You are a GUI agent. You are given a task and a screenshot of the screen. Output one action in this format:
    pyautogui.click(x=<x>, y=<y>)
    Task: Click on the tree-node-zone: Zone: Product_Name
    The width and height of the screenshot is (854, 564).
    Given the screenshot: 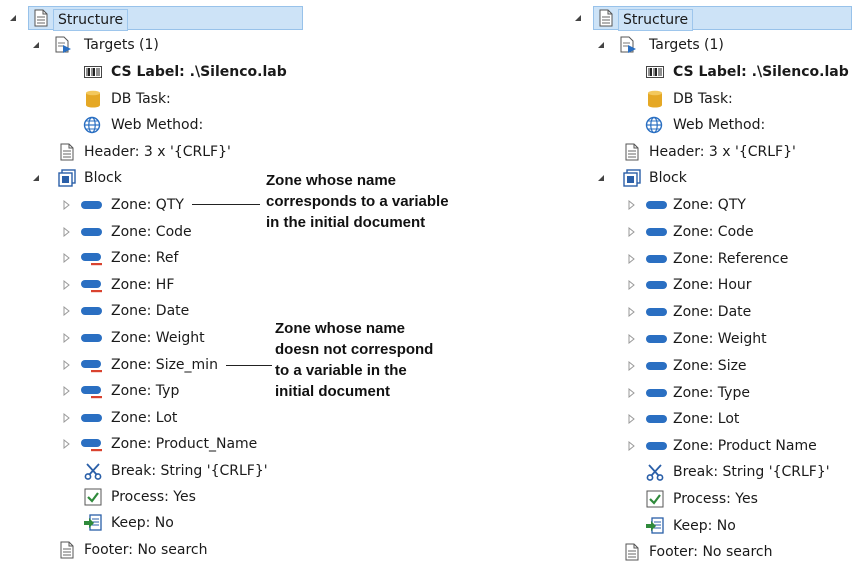 What is the action you would take?
    pyautogui.click(x=140, y=444)
    